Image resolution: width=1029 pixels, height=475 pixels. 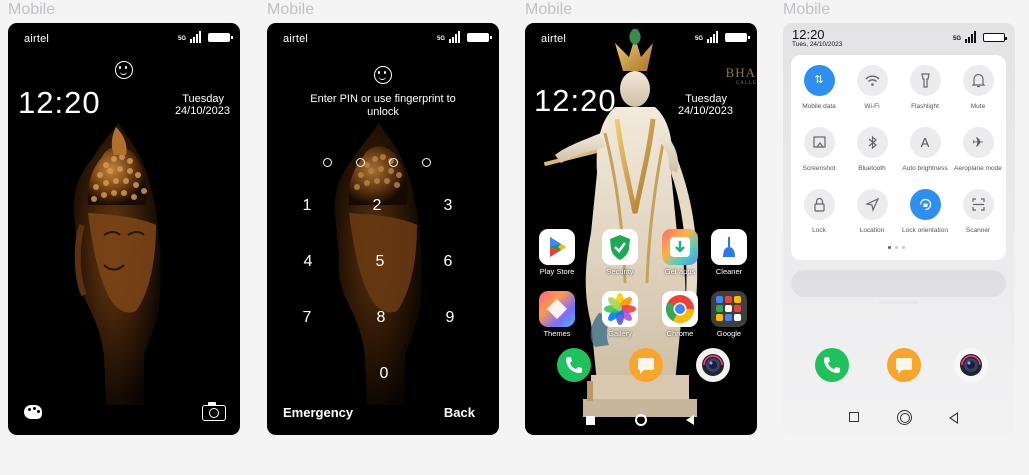 I want to click on gallery-icon, so click(x=620, y=309).